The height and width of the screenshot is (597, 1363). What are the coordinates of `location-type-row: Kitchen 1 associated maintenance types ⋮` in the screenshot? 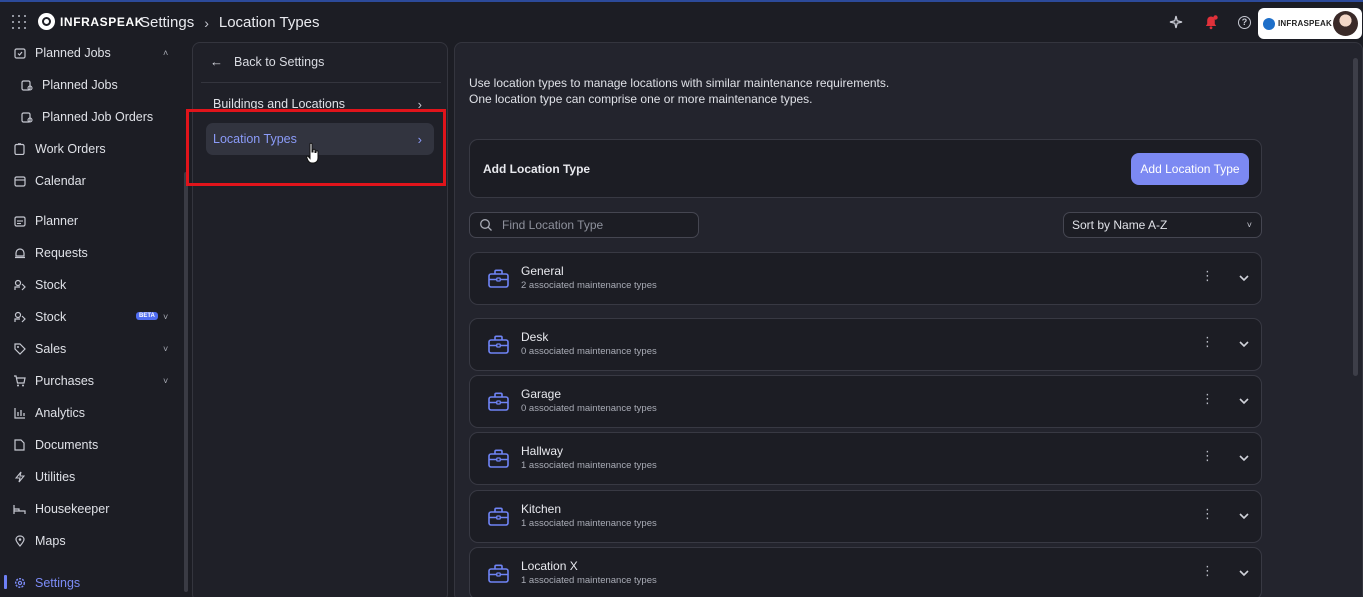 It's located at (865, 516).